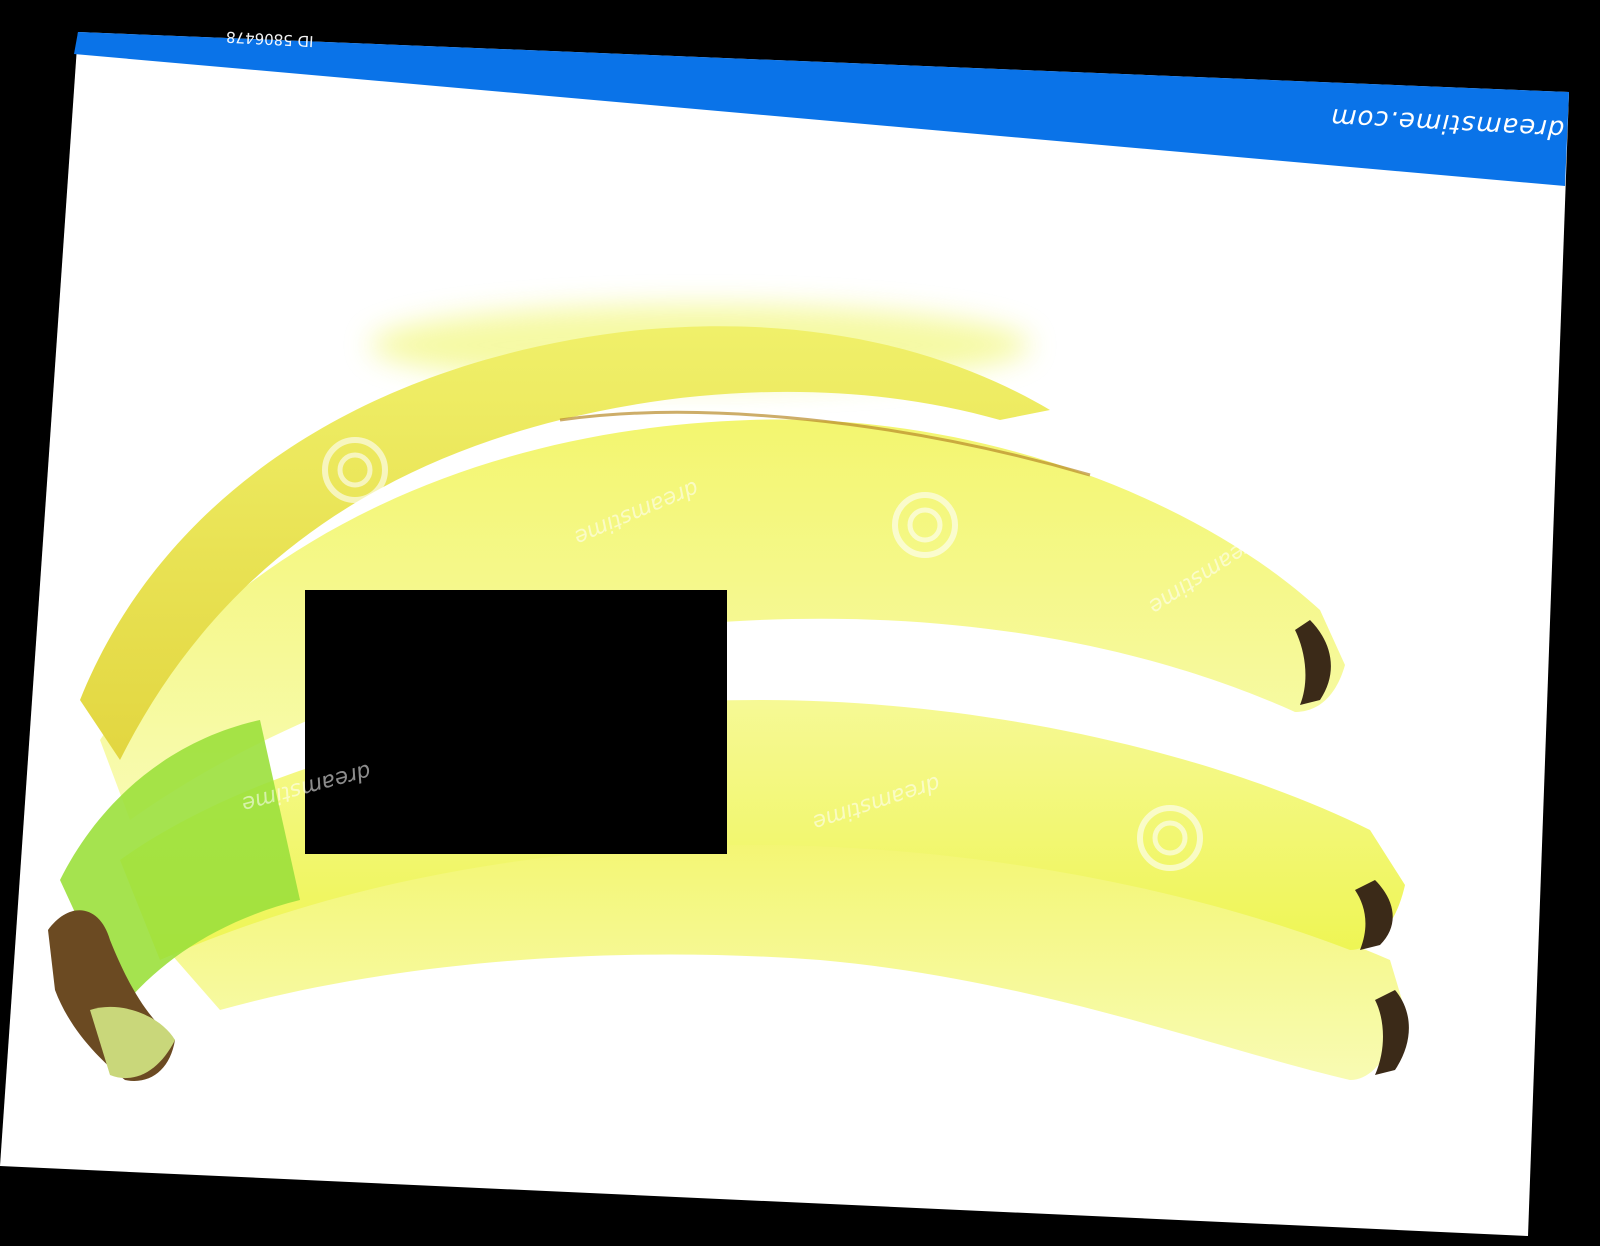 This screenshot has width=1600, height=1246. What do you see at coordinates (516, 722) in the screenshot?
I see `redaction-box` at bounding box center [516, 722].